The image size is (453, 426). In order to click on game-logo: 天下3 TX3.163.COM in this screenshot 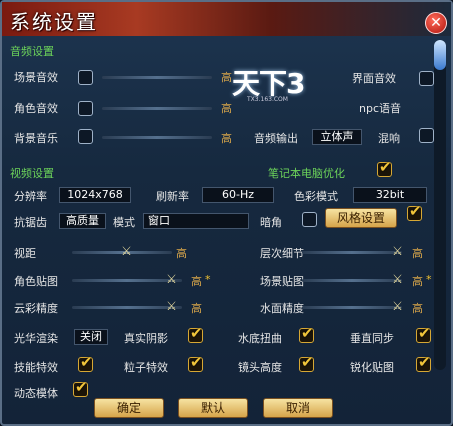, I will do `click(268, 85)`.